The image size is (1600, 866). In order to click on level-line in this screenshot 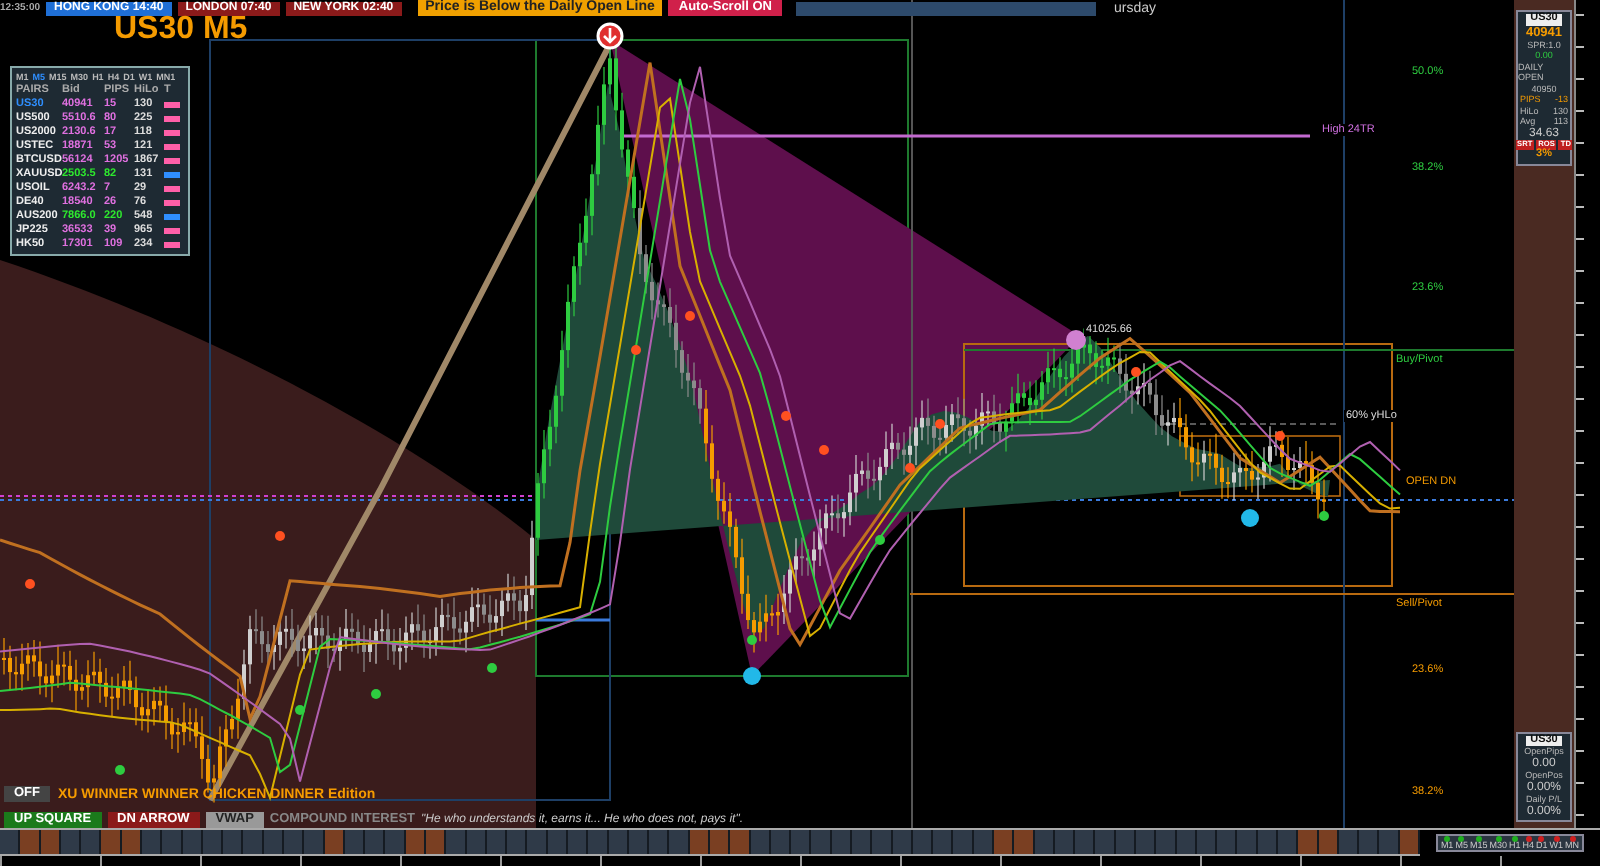, I will do `click(573, 620)`.